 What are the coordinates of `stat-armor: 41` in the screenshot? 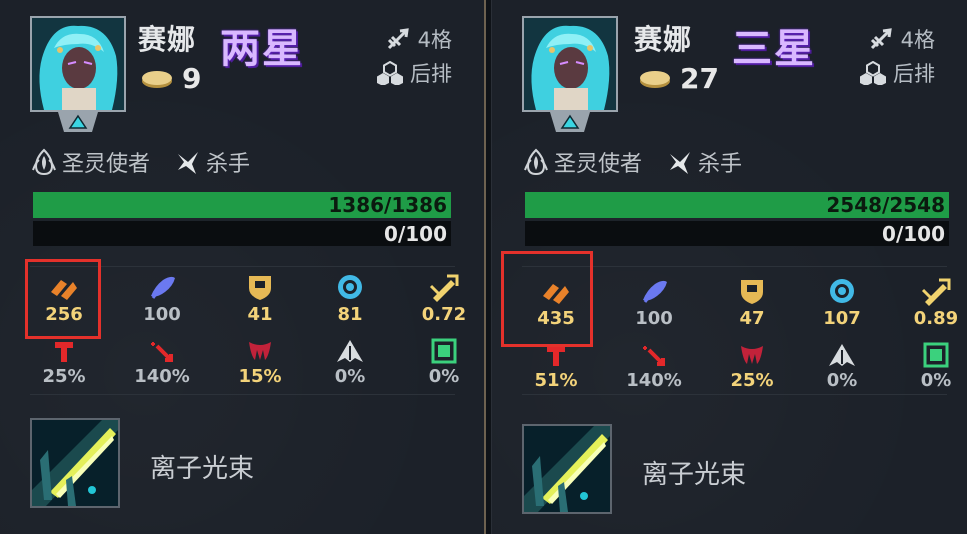 It's located at (260, 298).